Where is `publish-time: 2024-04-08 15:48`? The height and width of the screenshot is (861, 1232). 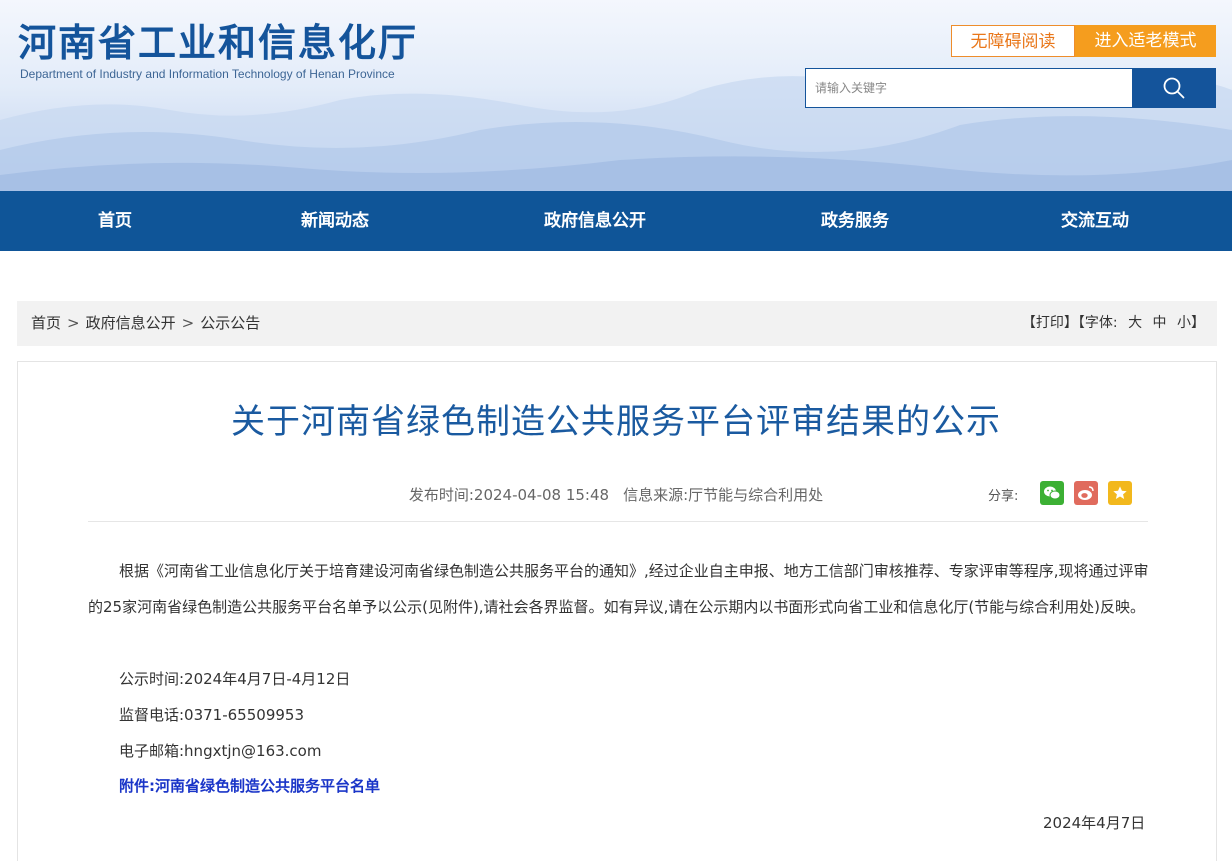 publish-time: 2024-04-08 15:48 is located at coordinates (541, 495).